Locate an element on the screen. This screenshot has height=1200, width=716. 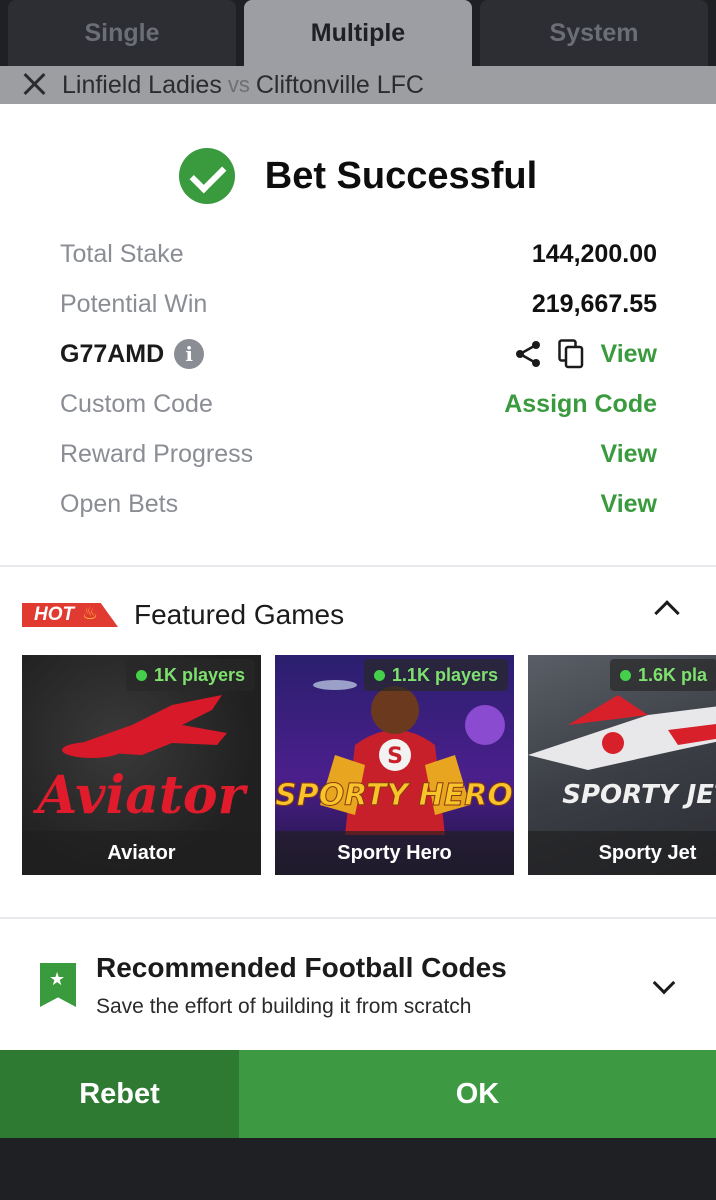
bottom-bar is located at coordinates (358, 1169).